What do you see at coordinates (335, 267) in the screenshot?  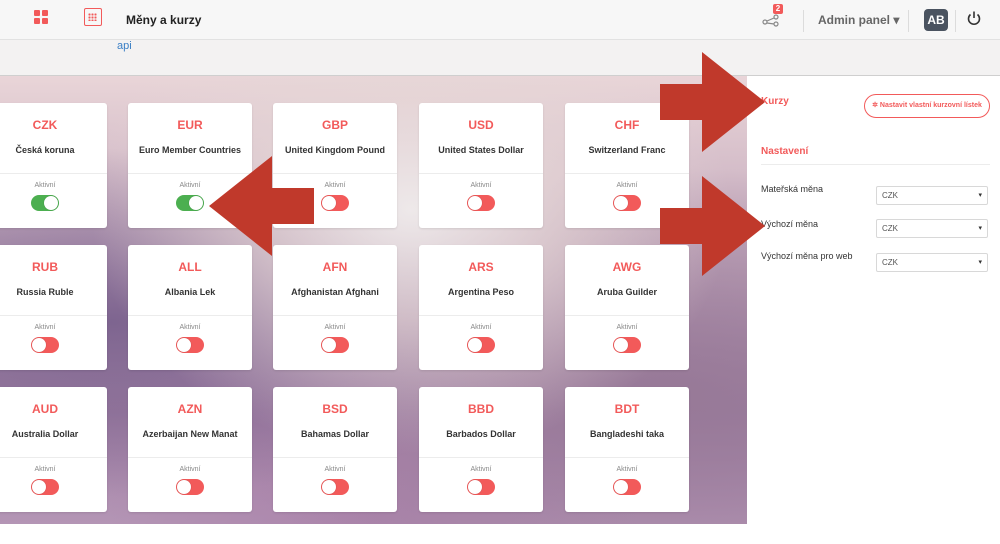 I see `currency-code: AFN` at bounding box center [335, 267].